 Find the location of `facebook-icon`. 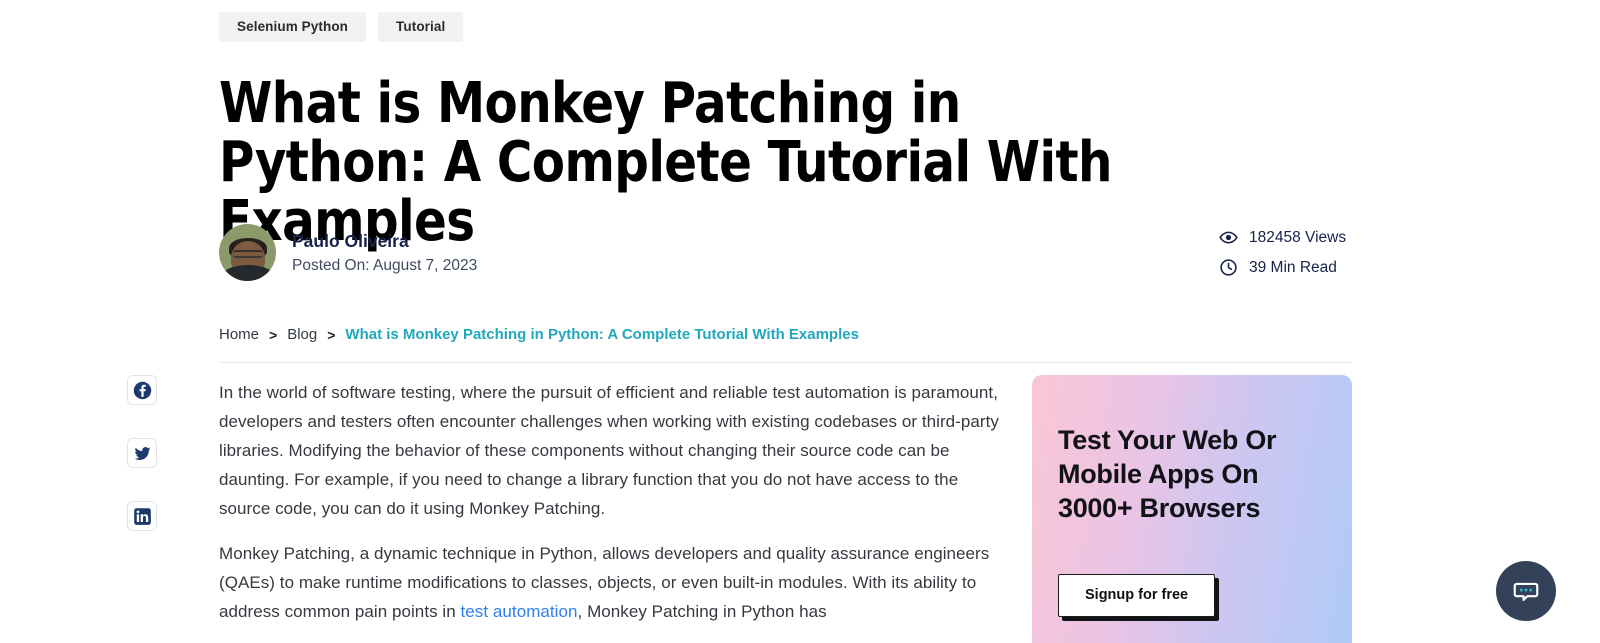

facebook-icon is located at coordinates (142, 390).